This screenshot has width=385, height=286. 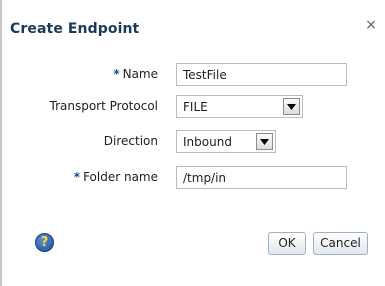 I want to click on transport-protocol-row: Transport Protocol FILE, so click(x=192, y=107).